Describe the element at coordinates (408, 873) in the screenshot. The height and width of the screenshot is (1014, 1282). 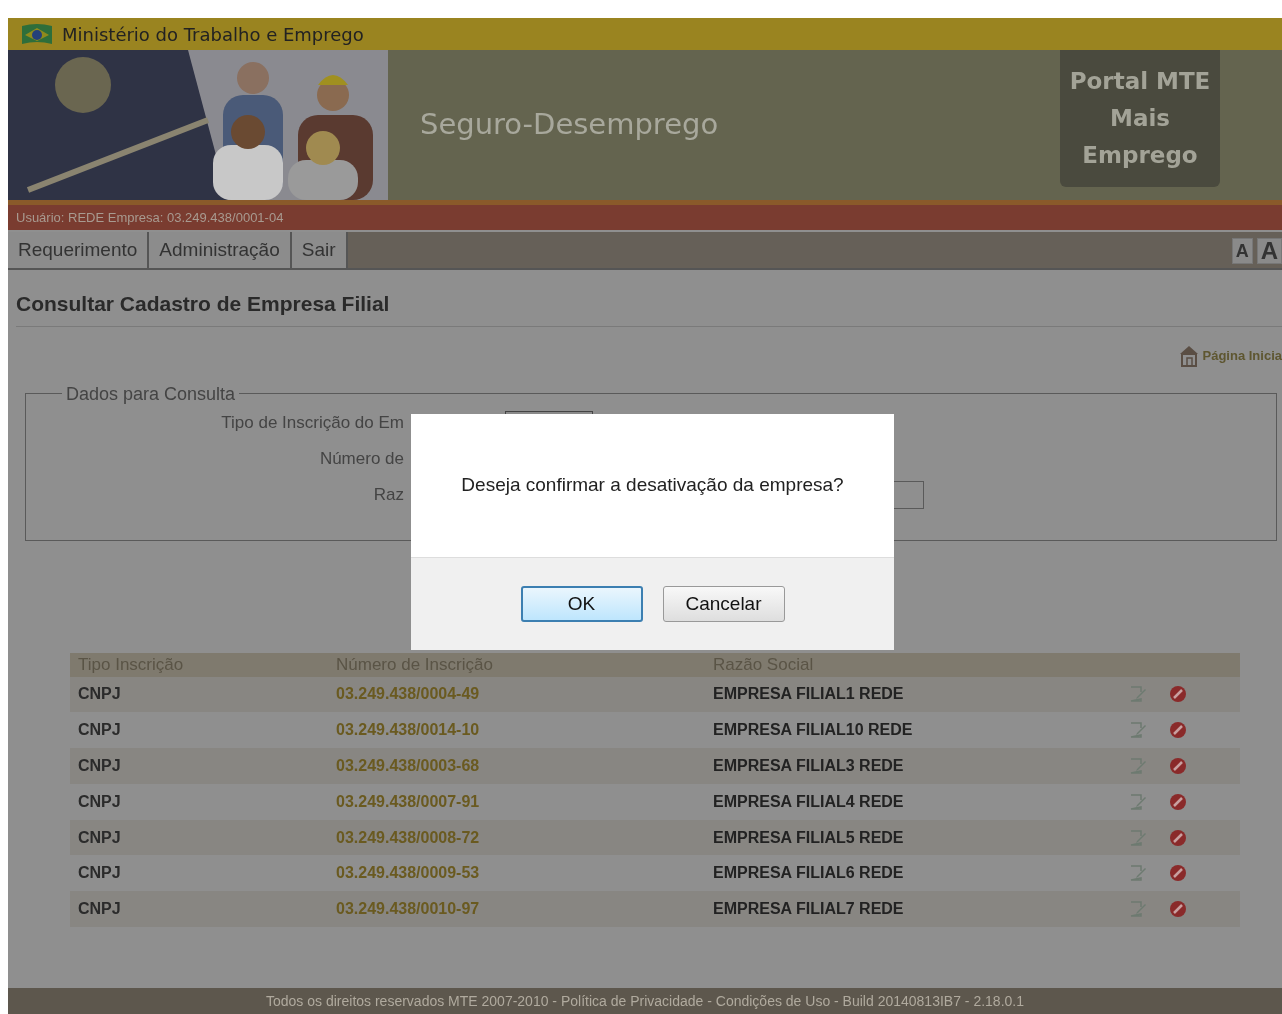
I see `registration-link: 03.249.438/0009-53` at that location.